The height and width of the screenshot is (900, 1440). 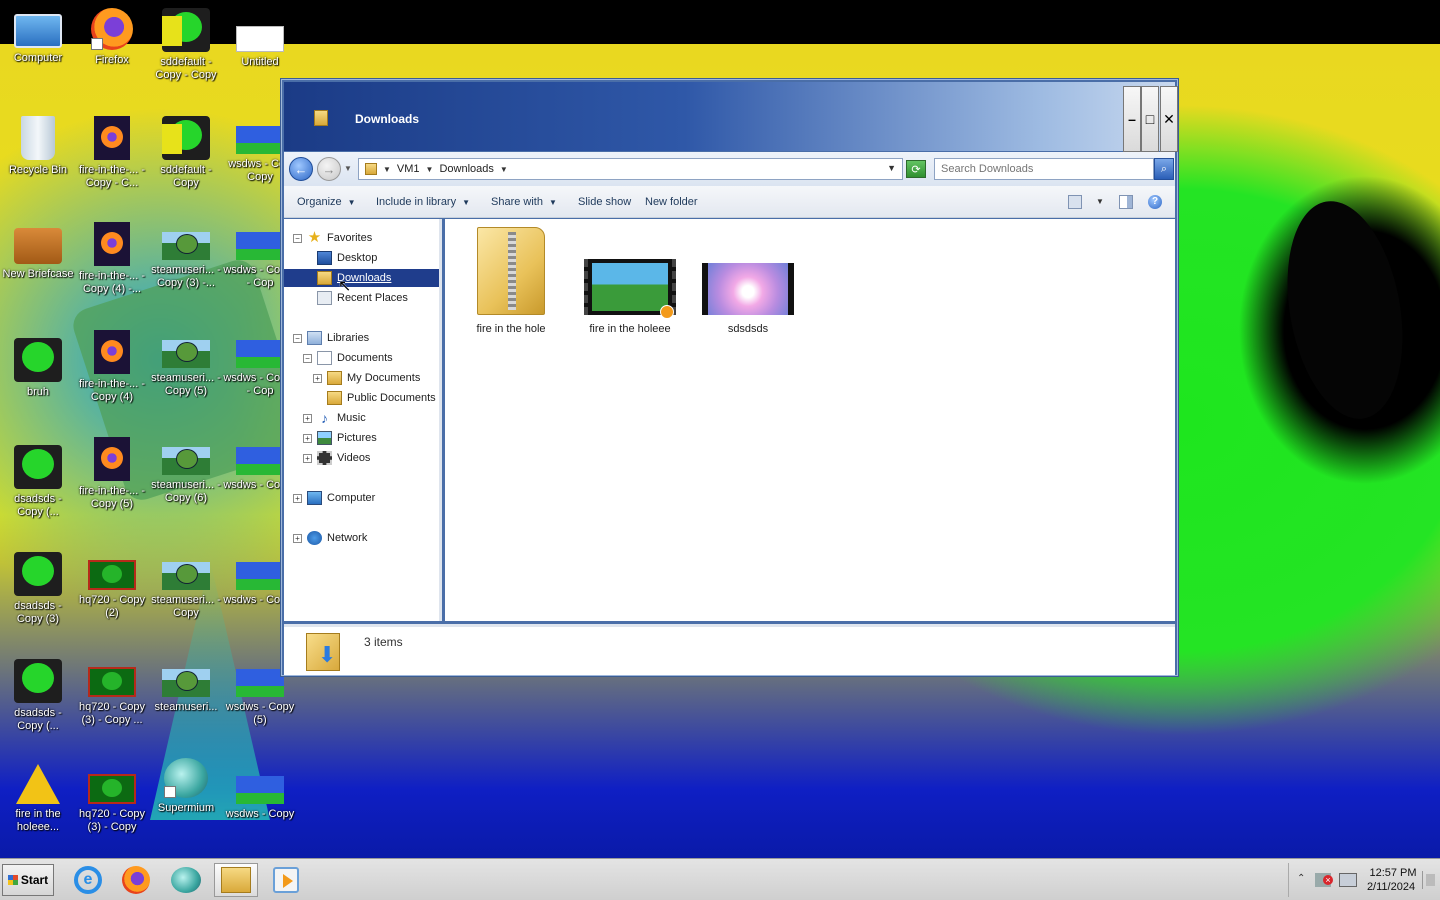 I want to click on search-button: ⌕, so click(x=1164, y=169).